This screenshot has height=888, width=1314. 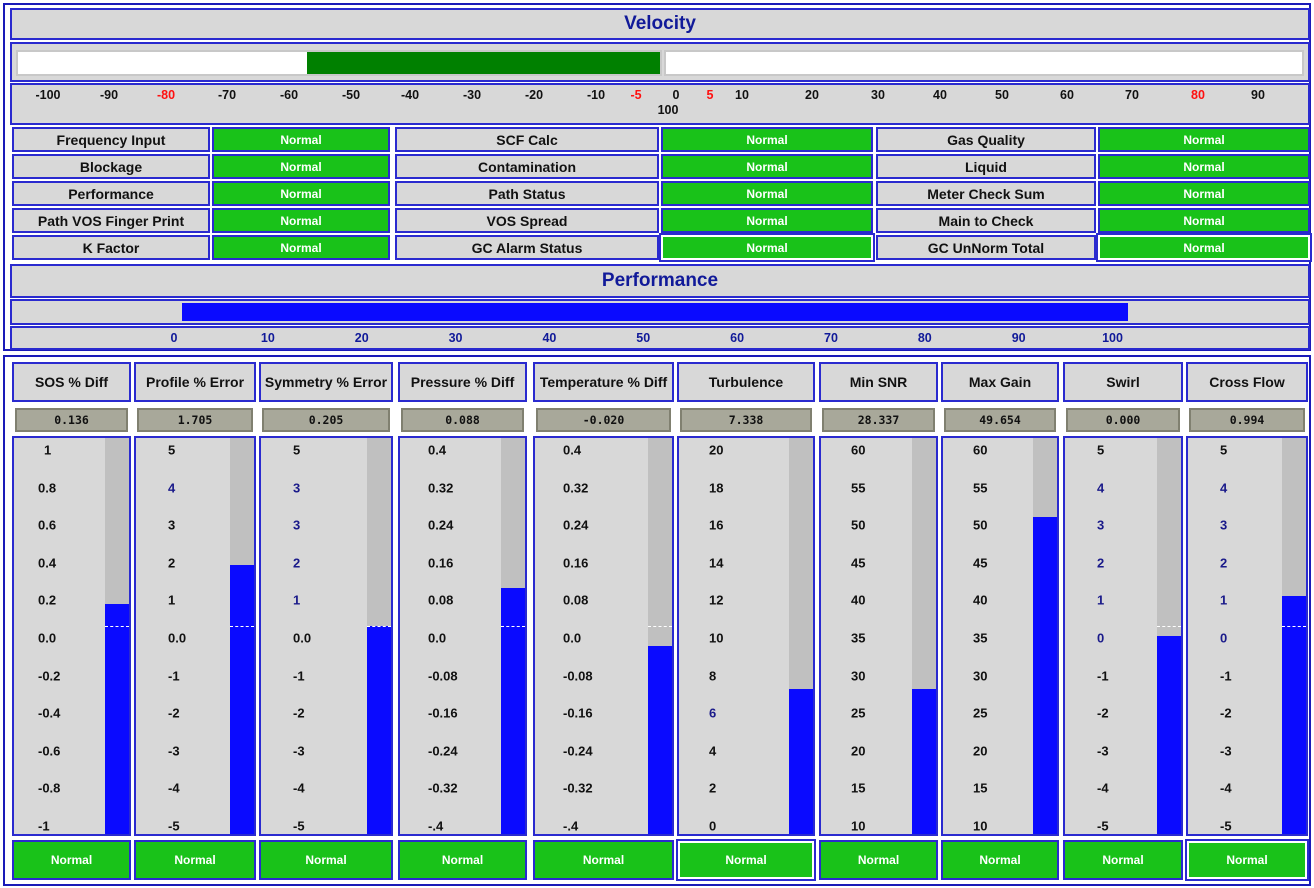 What do you see at coordinates (1103, 788) in the screenshot?
I see `gauge-tick-label: -4` at bounding box center [1103, 788].